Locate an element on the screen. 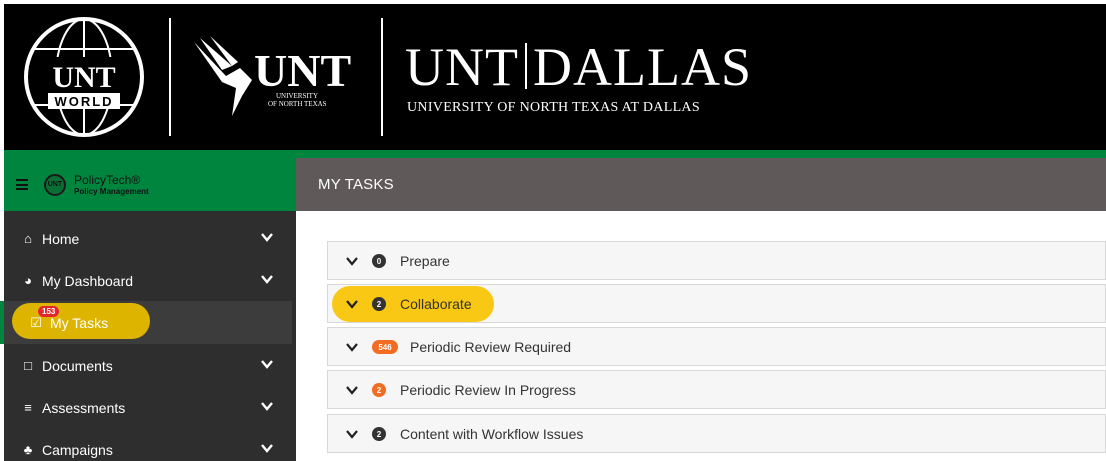 This screenshot has height=461, width=1106. list-icon: ≡ is located at coordinates (28, 407).